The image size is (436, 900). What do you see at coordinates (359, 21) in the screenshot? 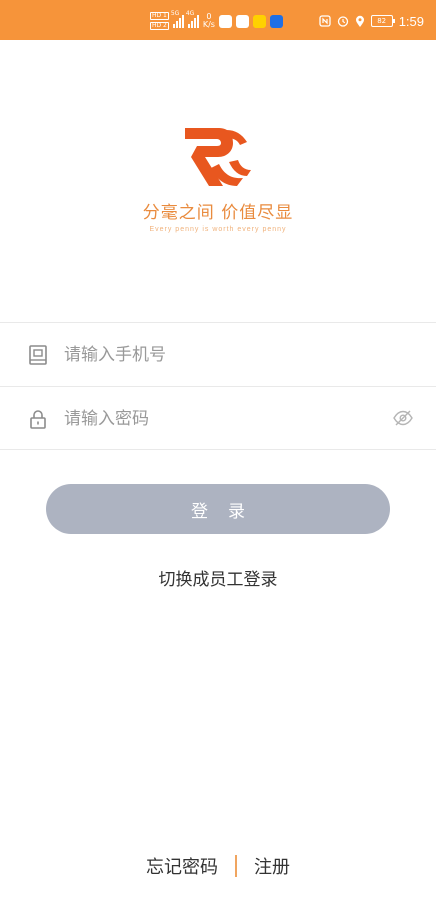
I see `location-icon` at bounding box center [359, 21].